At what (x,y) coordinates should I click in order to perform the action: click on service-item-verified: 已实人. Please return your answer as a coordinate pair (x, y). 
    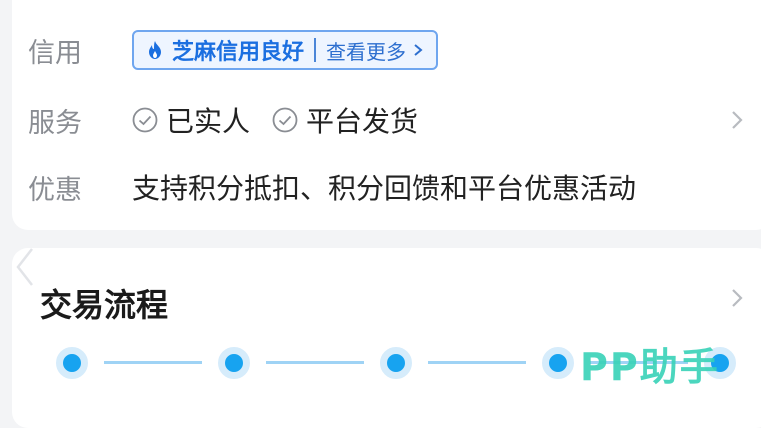
    Looking at the image, I should click on (191, 120).